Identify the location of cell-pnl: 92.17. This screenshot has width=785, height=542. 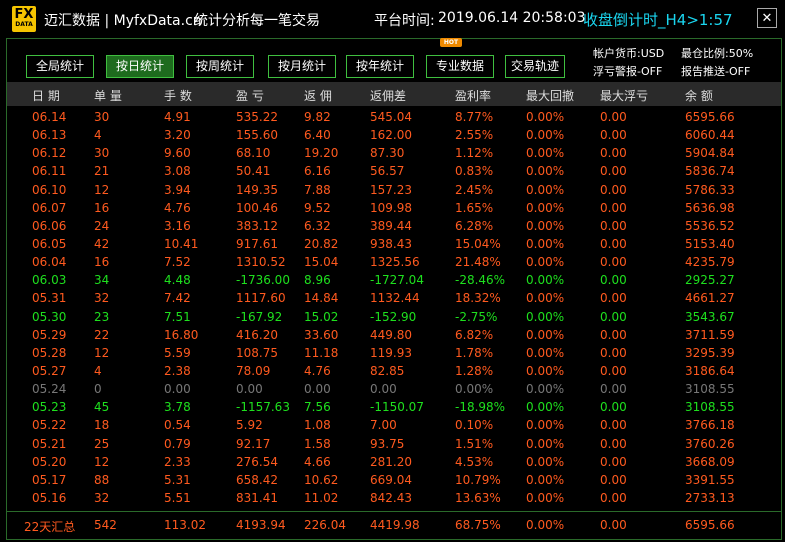
(253, 443).